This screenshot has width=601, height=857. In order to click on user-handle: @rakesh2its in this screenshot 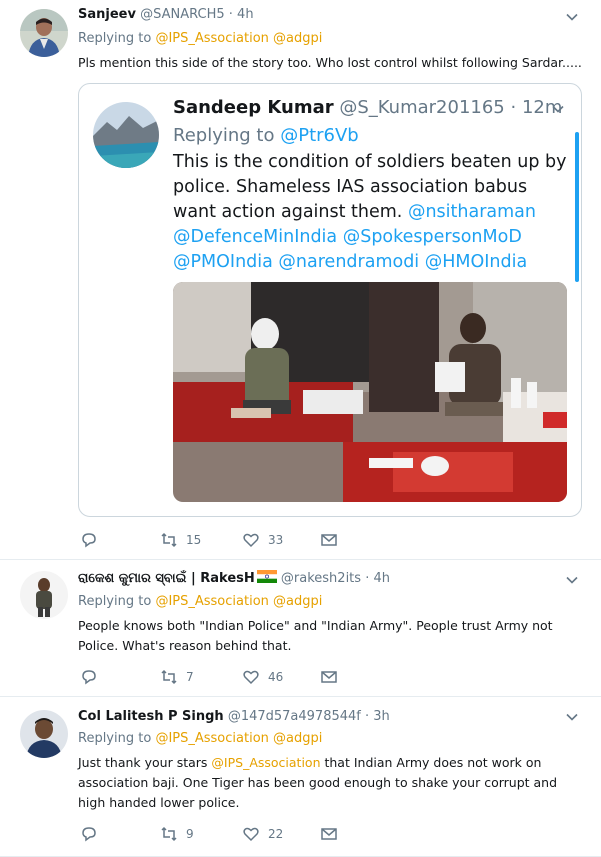, I will do `click(321, 578)`.